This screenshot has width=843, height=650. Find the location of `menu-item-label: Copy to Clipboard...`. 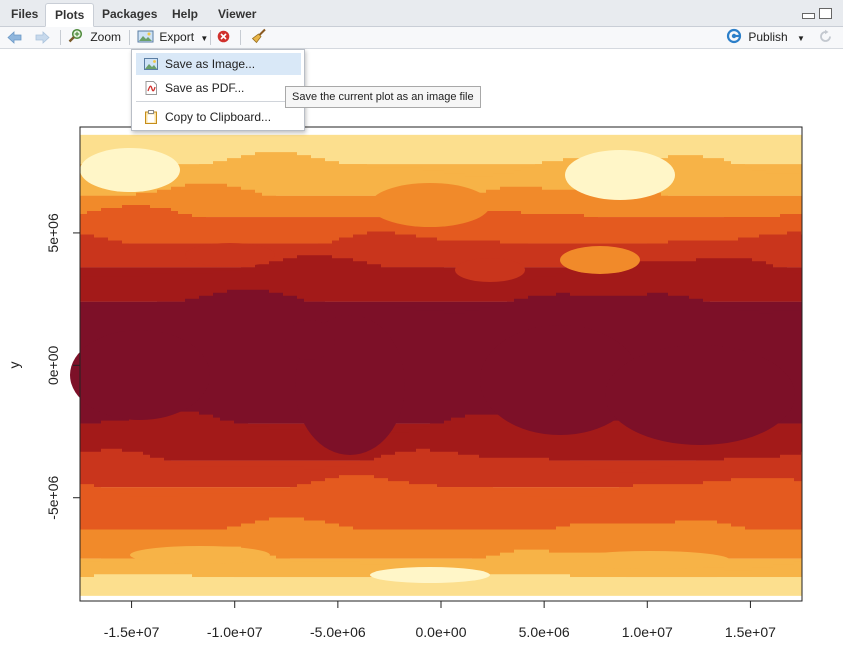

menu-item-label: Copy to Clipboard... is located at coordinates (218, 117).